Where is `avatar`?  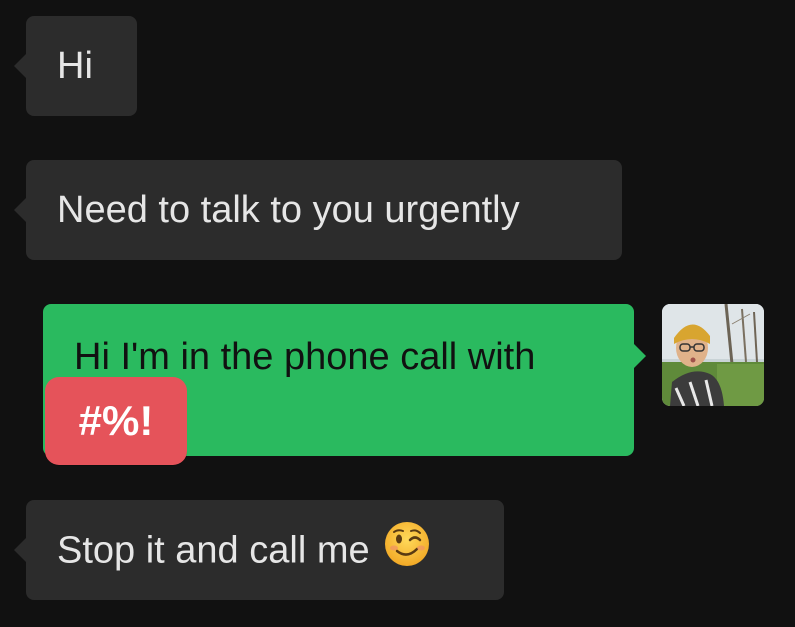 avatar is located at coordinates (713, 355).